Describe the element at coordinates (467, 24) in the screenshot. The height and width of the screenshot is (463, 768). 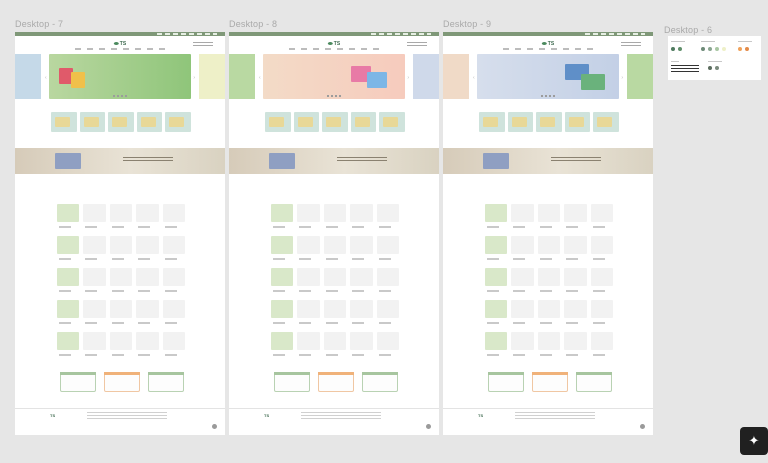
I see `frame-label-desktop-9: Desktop - 9` at that location.